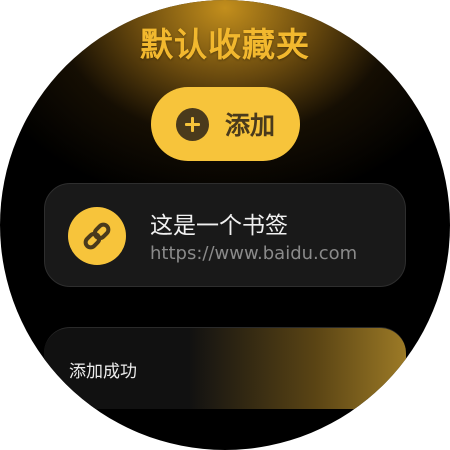 The width and height of the screenshot is (450, 450). What do you see at coordinates (103, 372) in the screenshot?
I see `toast-message: 添加成功` at bounding box center [103, 372].